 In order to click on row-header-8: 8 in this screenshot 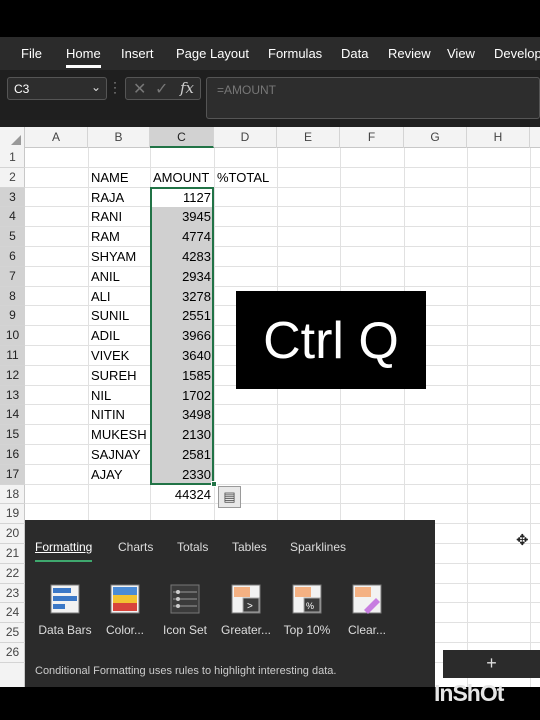, I will do `click(12, 296)`.